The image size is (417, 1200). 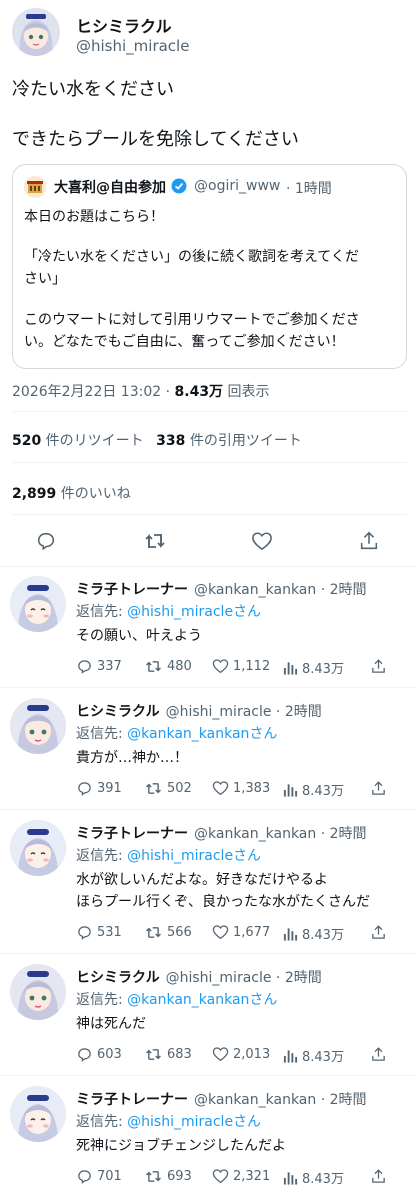 What do you see at coordinates (237, 186) in the screenshot?
I see `quoted-author-handle: @ogiri_www` at bounding box center [237, 186].